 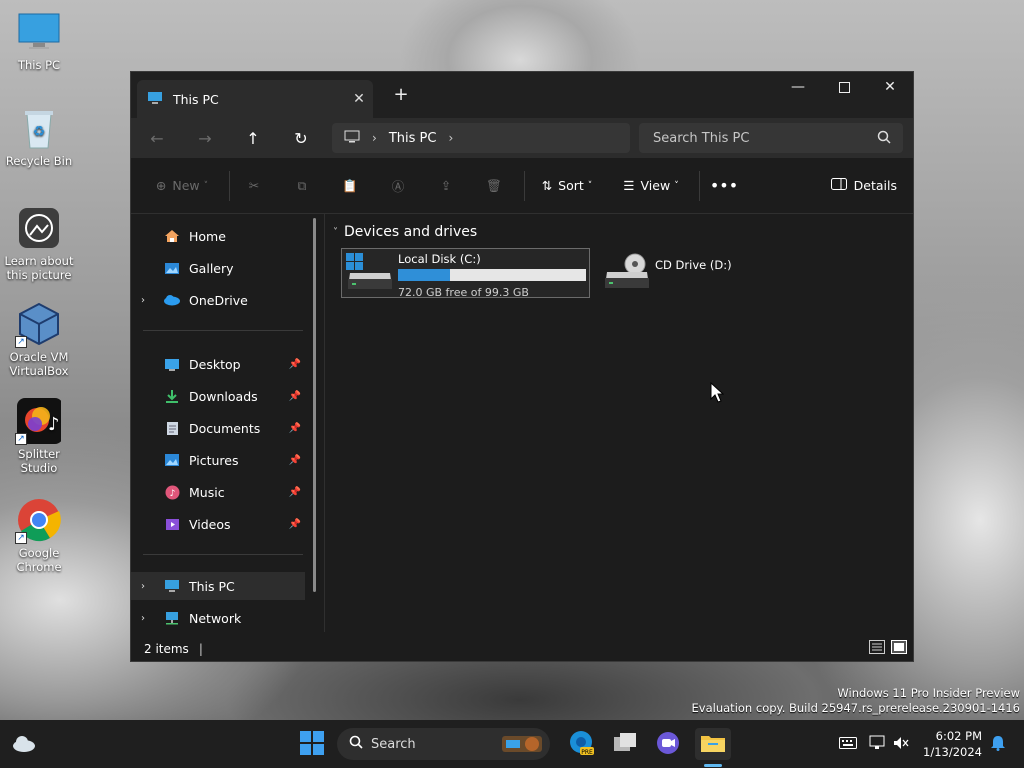 I want to click on address-bar: ← → ↑ ↻ › This PC › Search This PC, so click(x=522, y=138).